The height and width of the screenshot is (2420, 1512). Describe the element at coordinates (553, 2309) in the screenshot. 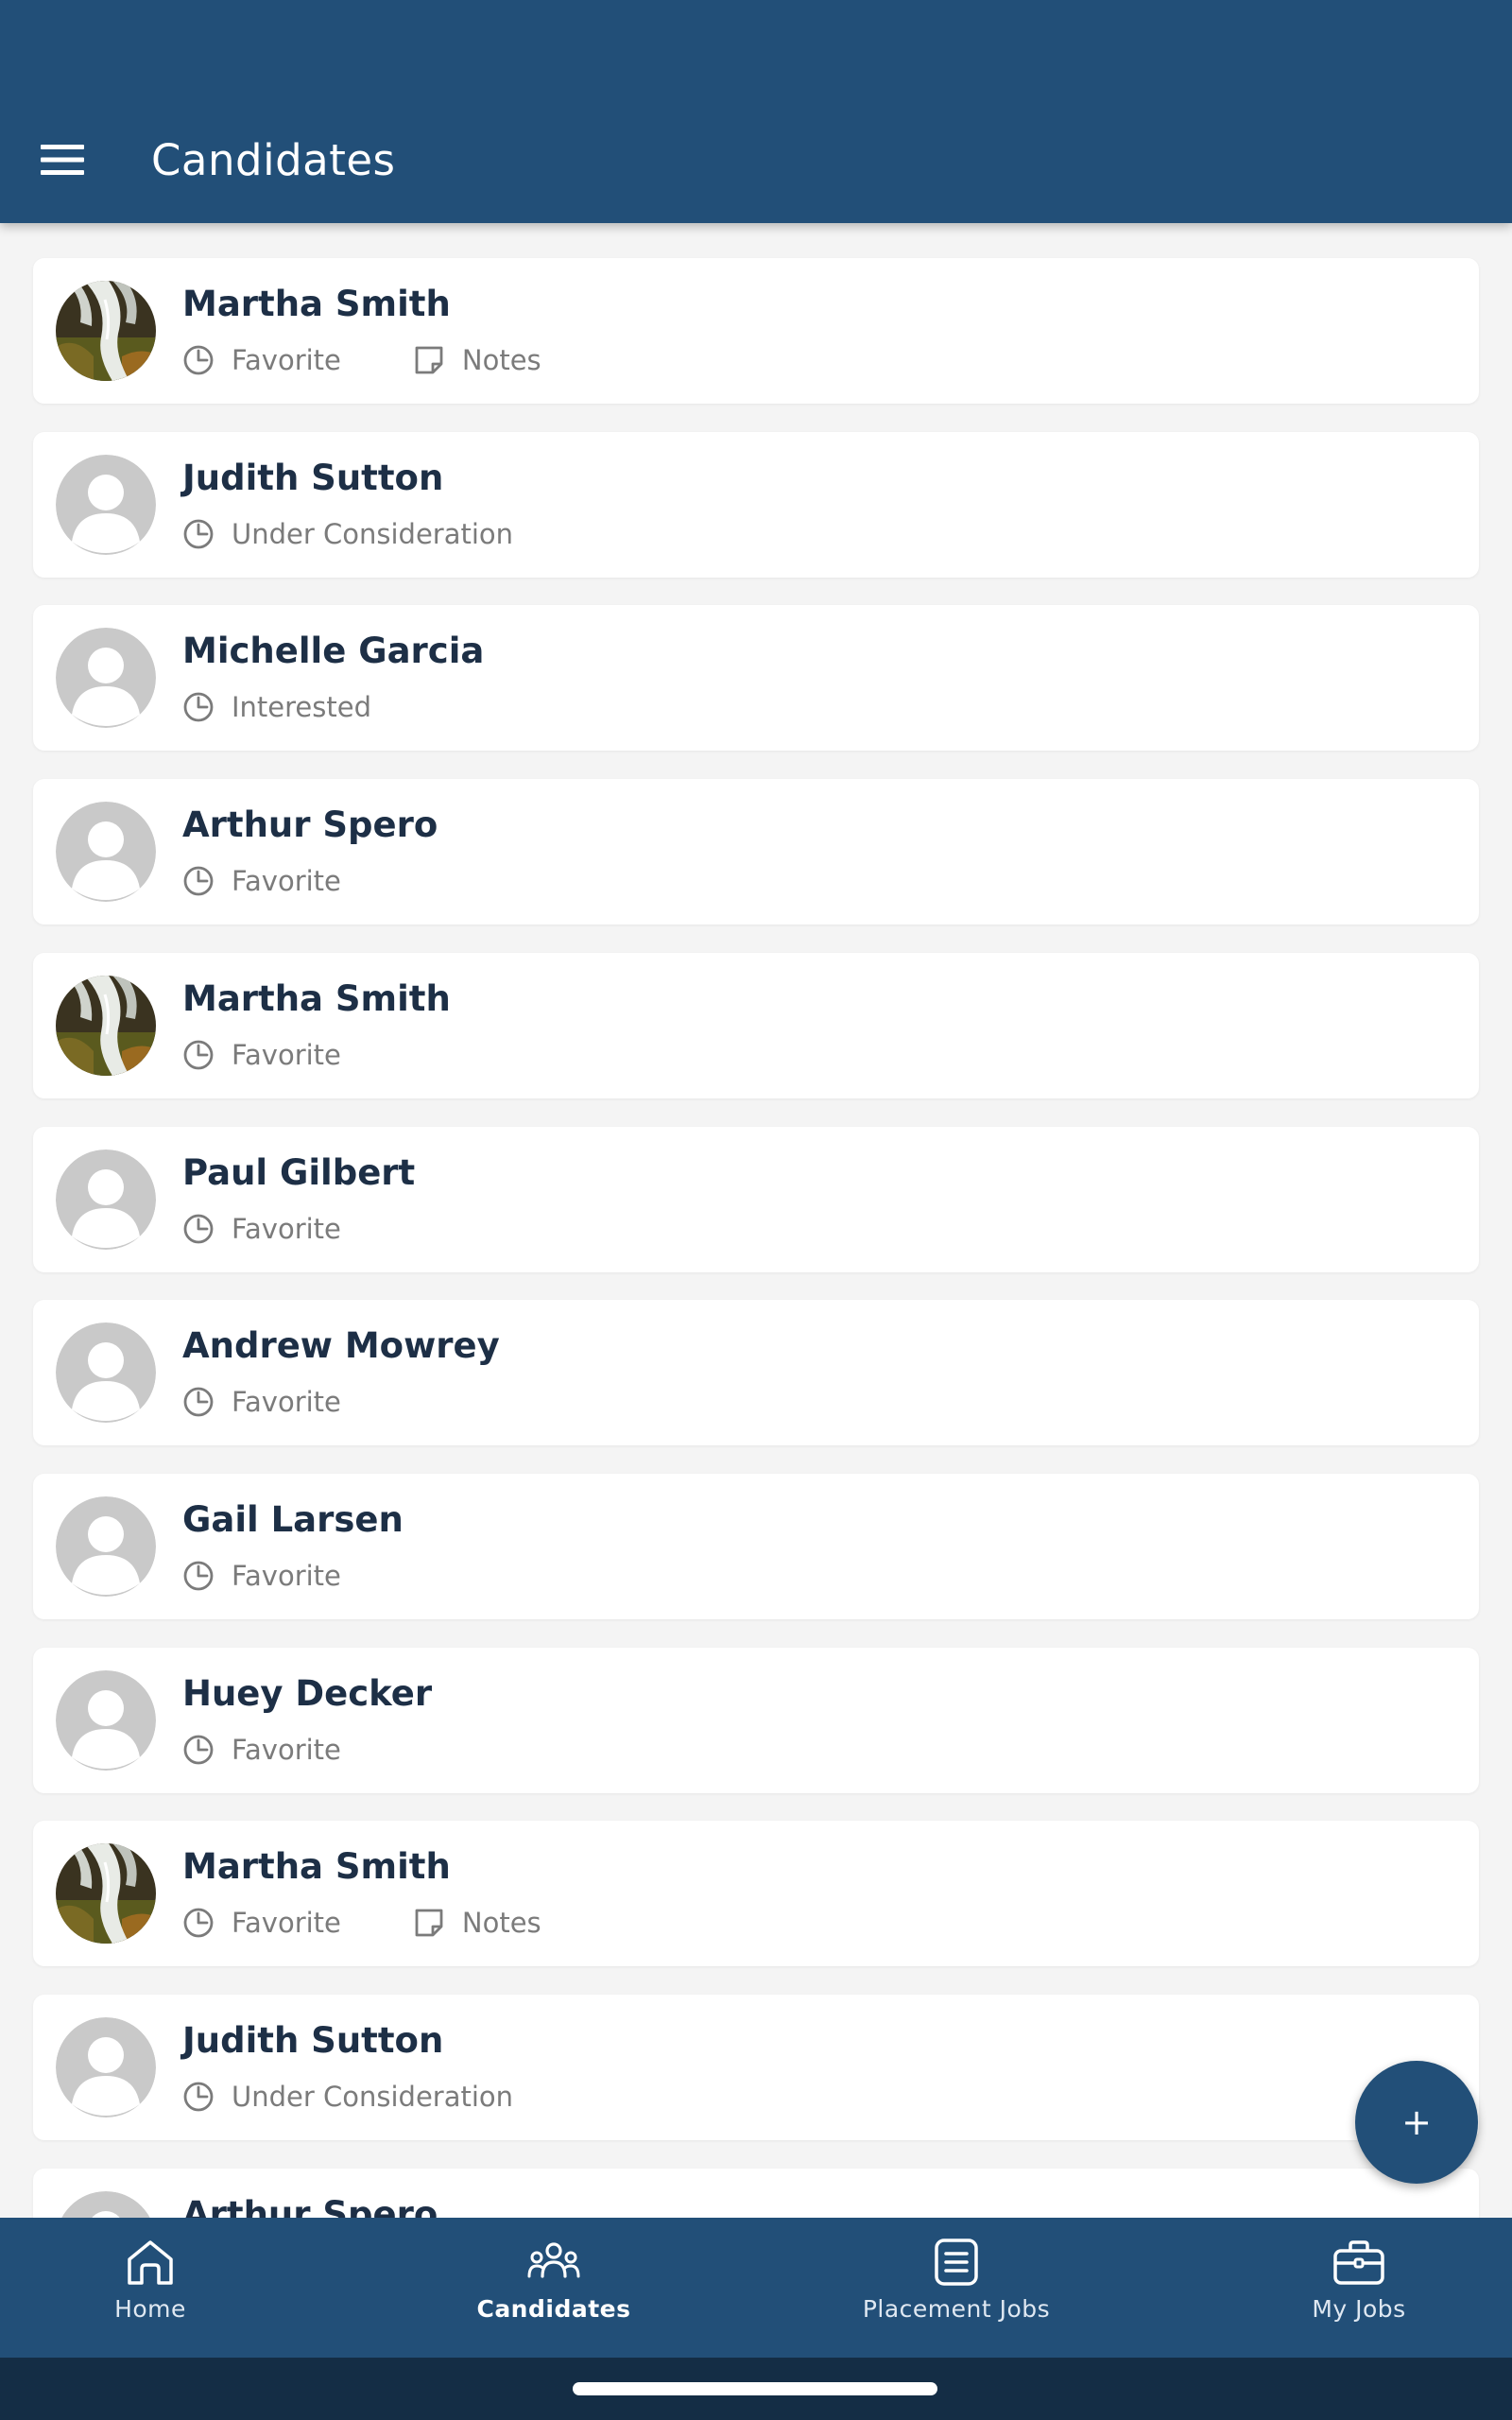

I see `nav-label-candidates: Candidates` at that location.